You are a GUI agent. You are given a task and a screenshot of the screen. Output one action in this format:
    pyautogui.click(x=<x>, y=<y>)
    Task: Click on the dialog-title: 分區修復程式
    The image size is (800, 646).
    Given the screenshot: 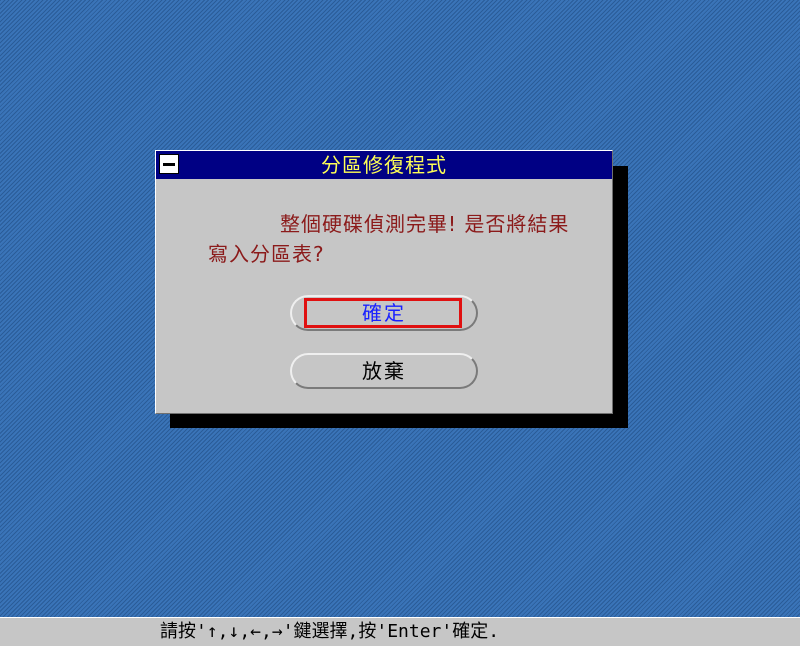 What is the action you would take?
    pyautogui.click(x=384, y=165)
    